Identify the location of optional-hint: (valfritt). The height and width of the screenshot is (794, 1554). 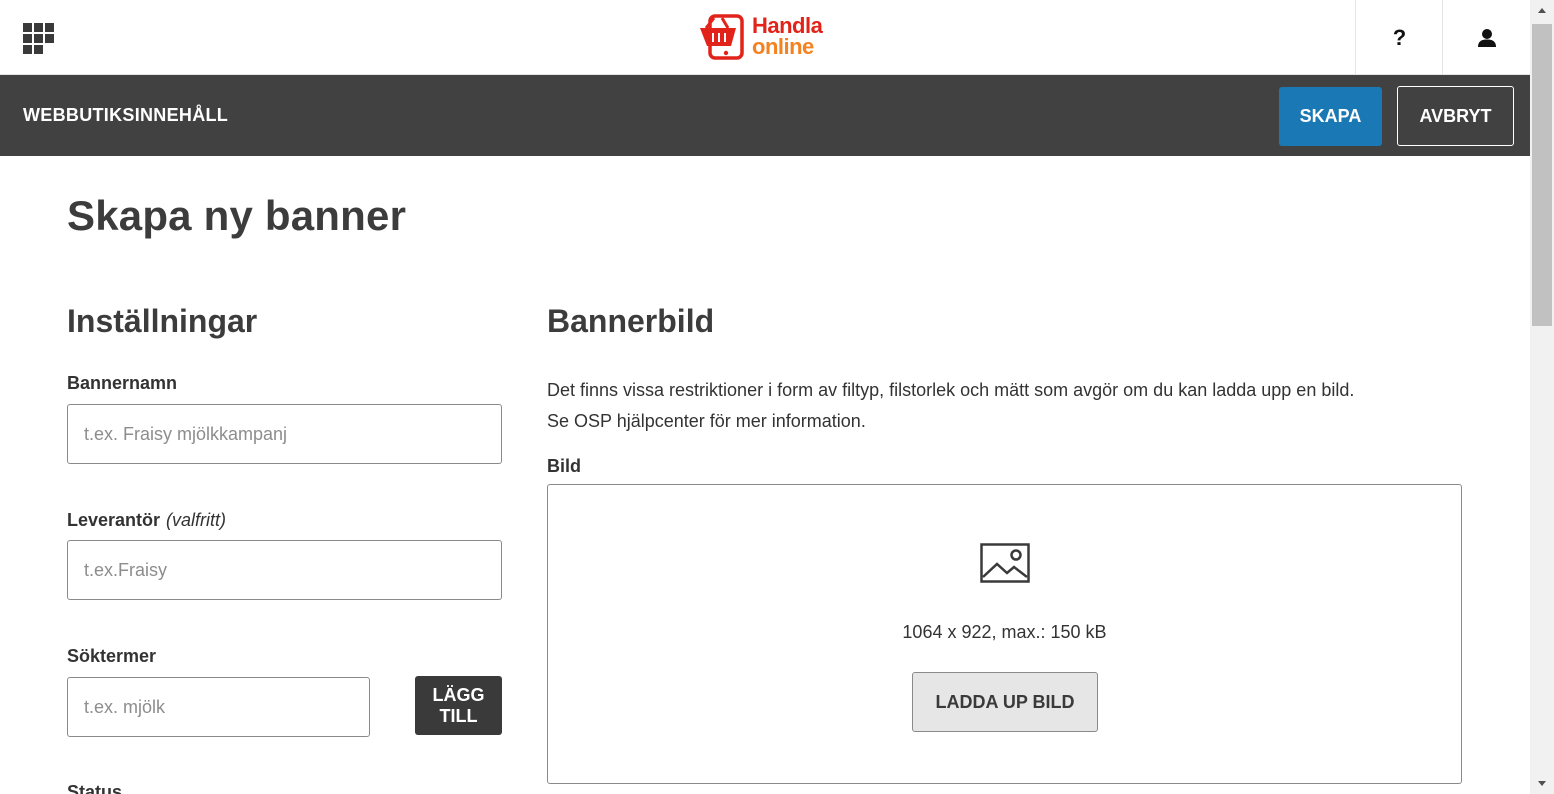
(196, 520).